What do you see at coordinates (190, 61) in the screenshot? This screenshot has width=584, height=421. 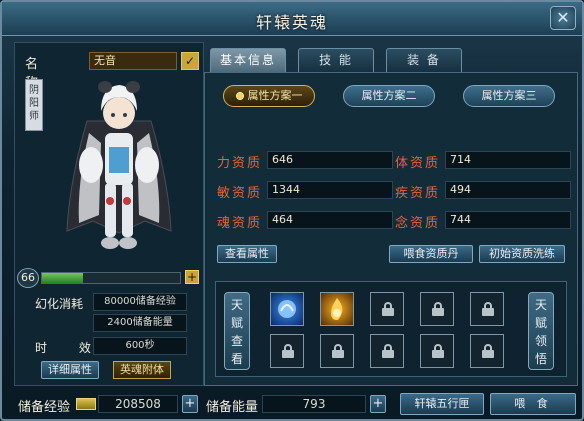 I see `name-confirm-button: ✓` at bounding box center [190, 61].